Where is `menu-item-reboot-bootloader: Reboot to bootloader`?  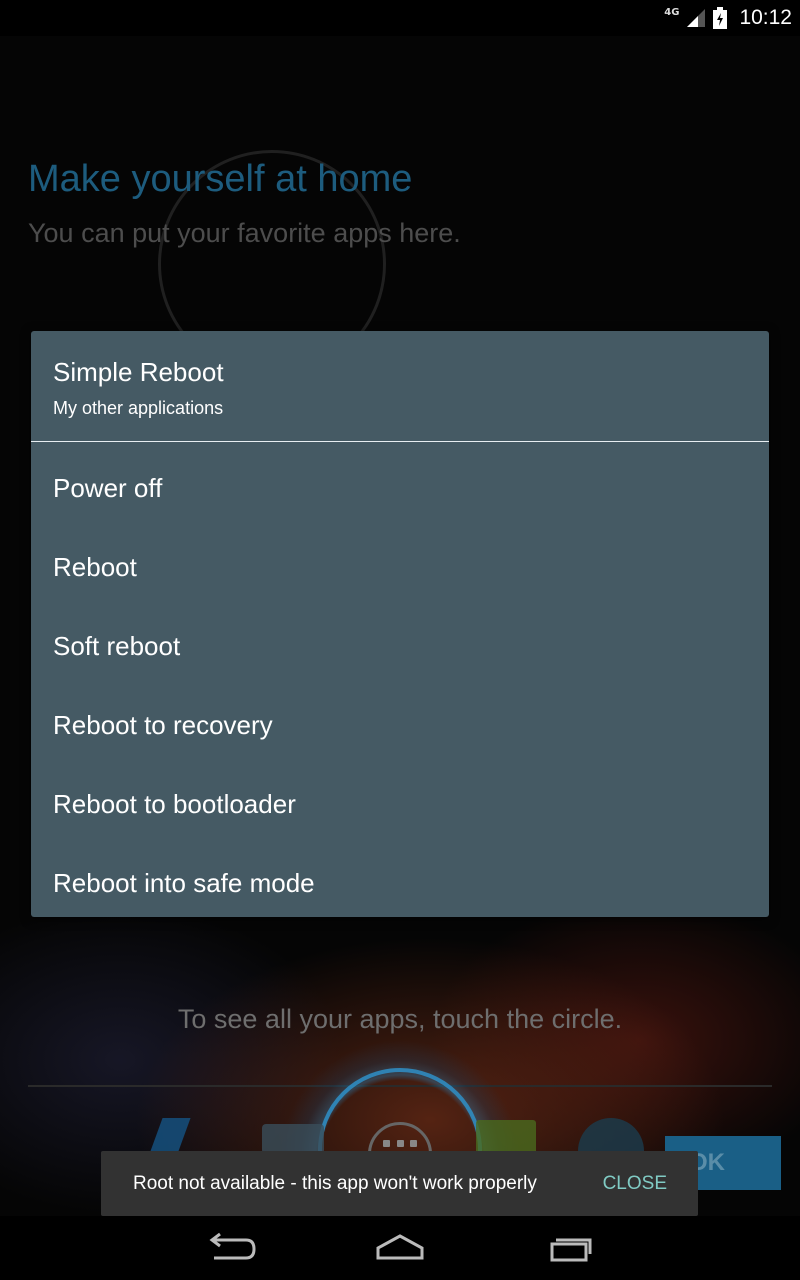 menu-item-reboot-bootloader: Reboot to bootloader is located at coordinates (400, 804).